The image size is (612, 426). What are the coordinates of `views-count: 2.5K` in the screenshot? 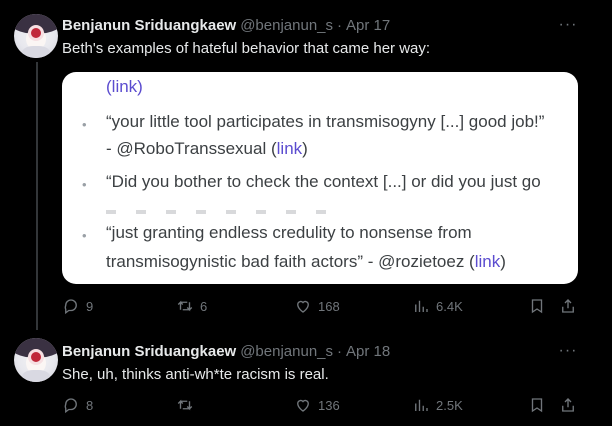 It's located at (449, 405).